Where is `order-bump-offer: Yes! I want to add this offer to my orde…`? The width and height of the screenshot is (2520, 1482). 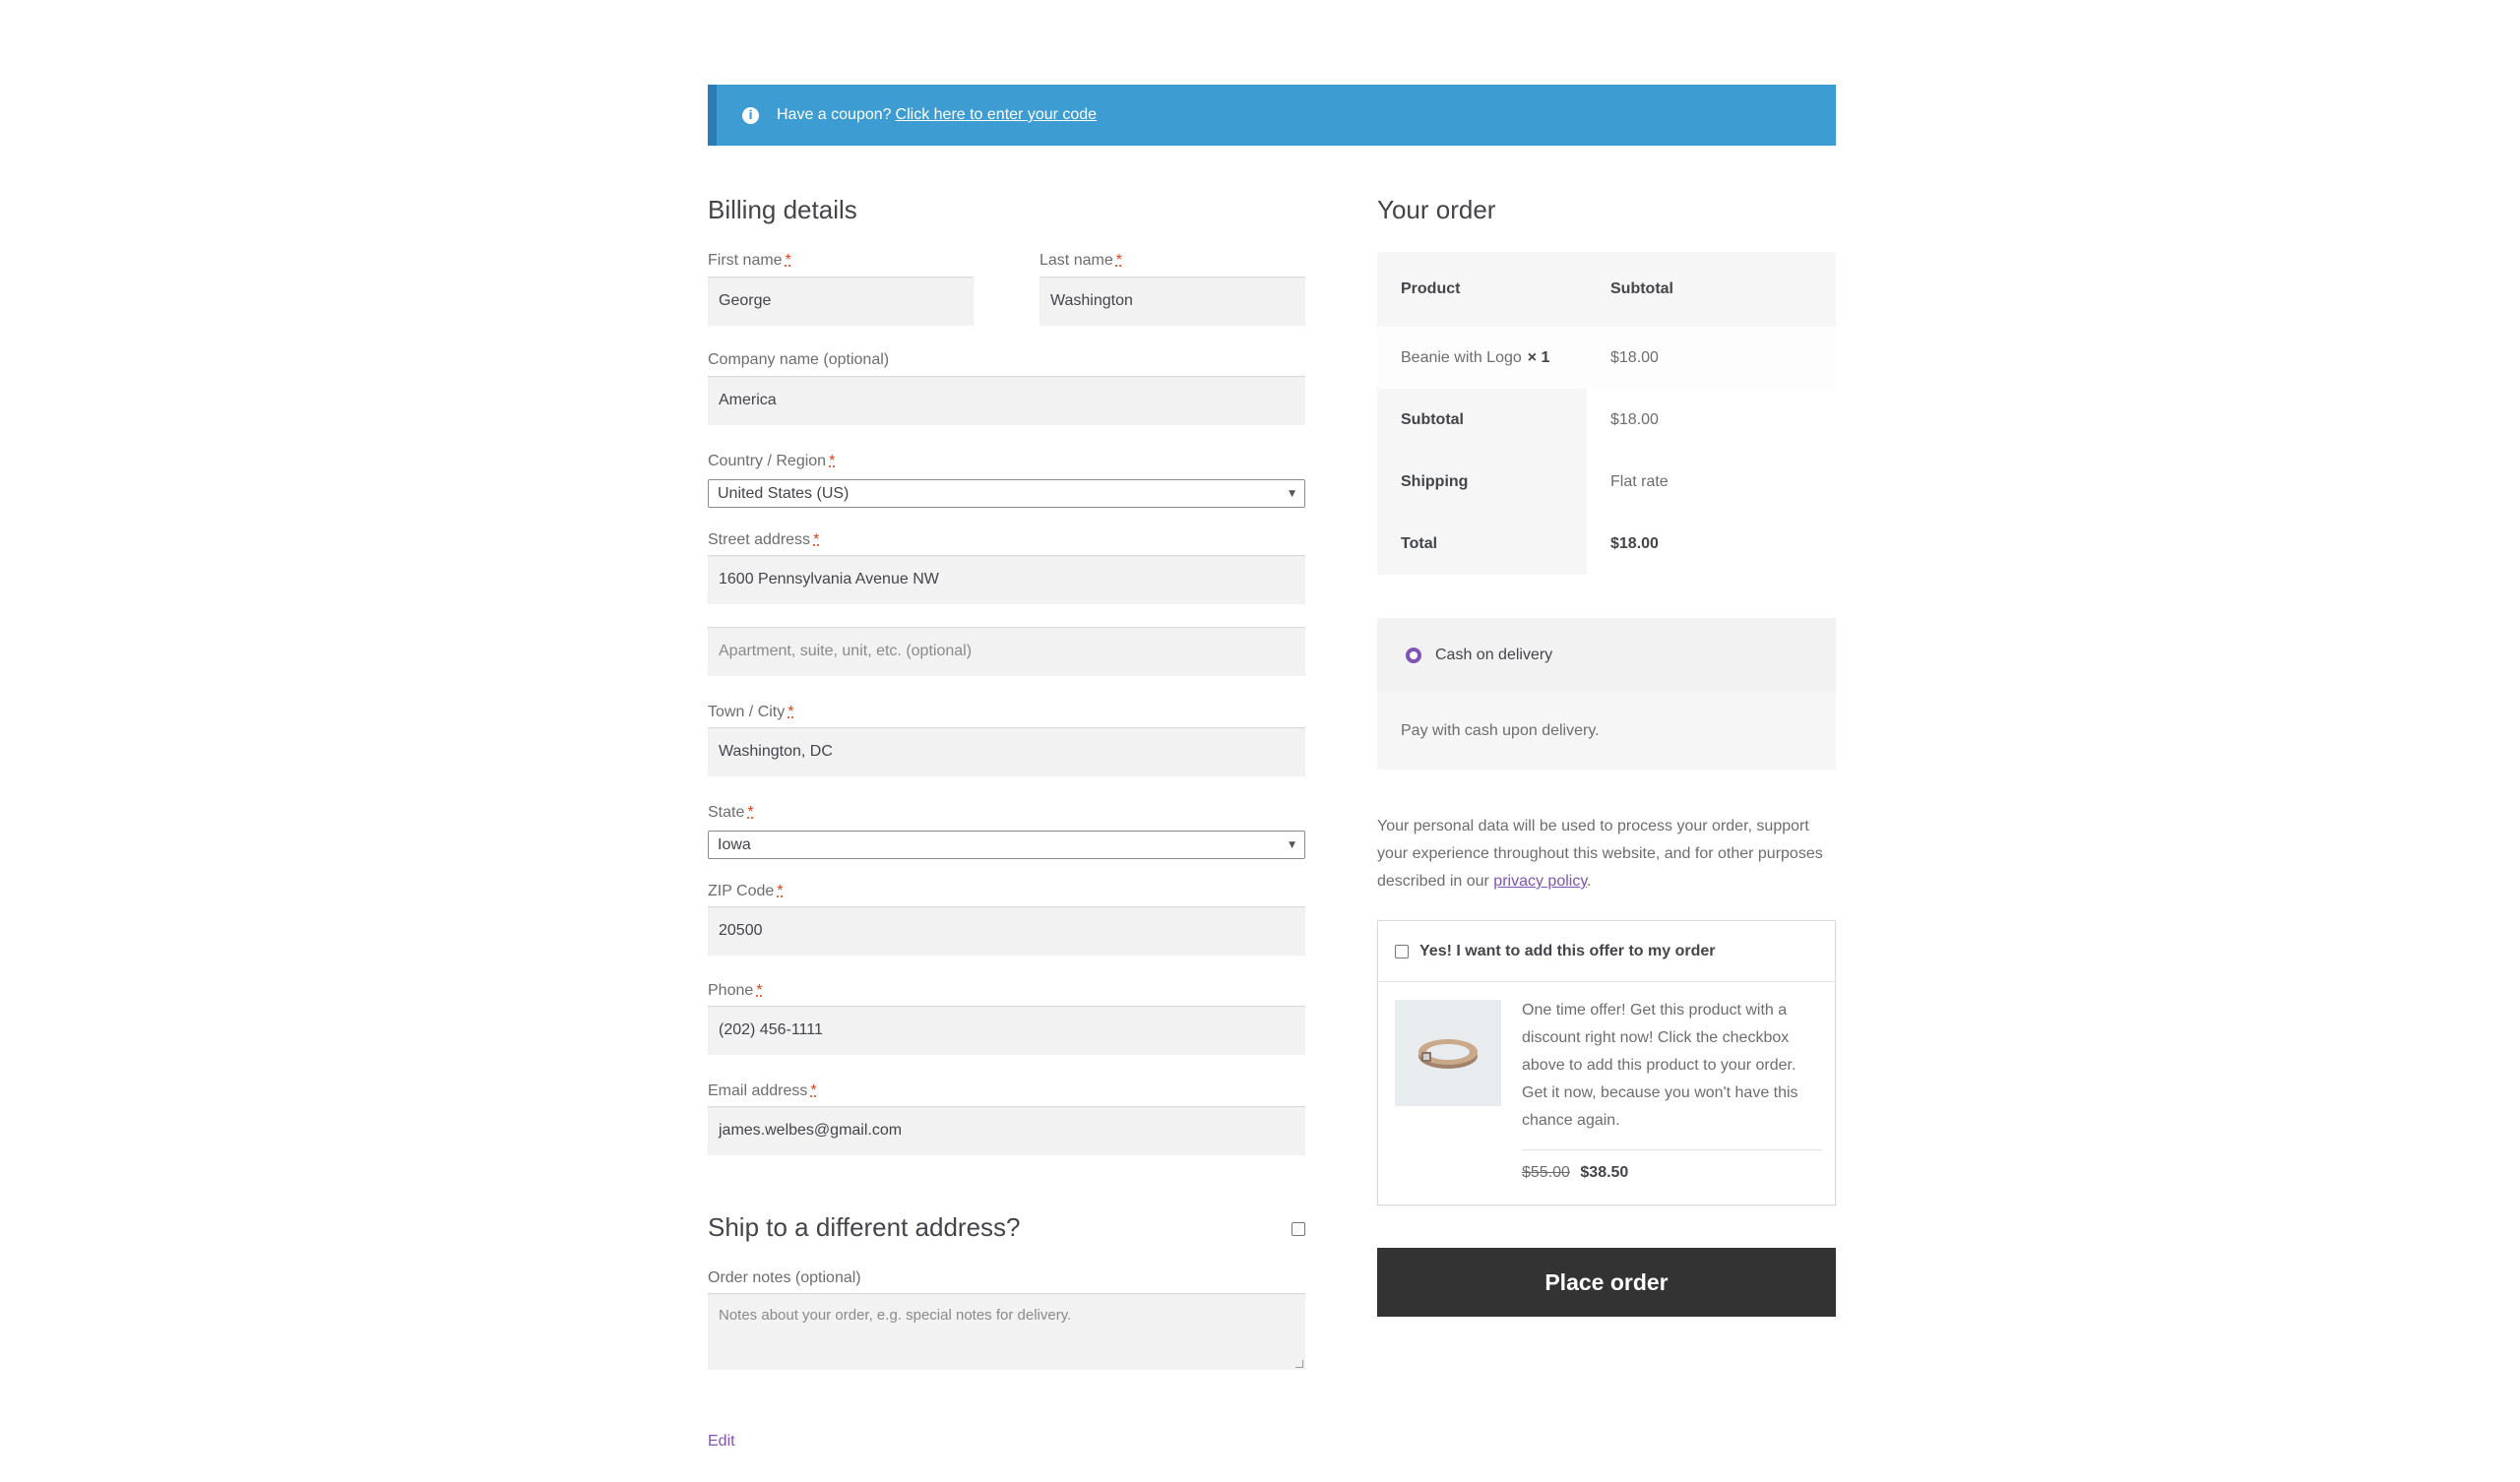 order-bump-offer: Yes! I want to add this offer to my orde… is located at coordinates (1606, 1062).